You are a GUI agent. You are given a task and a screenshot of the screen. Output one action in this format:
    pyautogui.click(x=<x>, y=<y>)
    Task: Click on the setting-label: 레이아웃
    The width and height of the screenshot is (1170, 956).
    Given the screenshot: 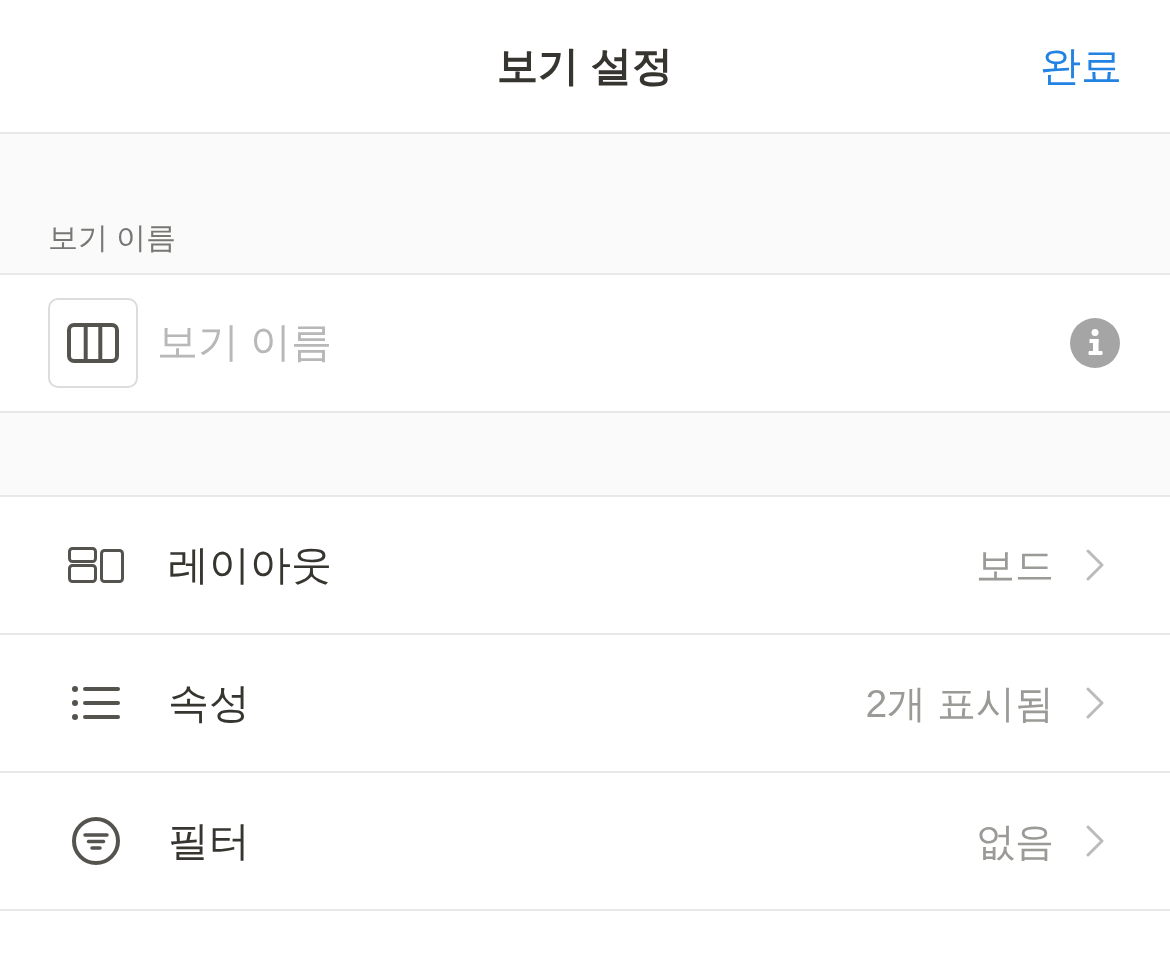 What is the action you would take?
    pyautogui.click(x=250, y=565)
    